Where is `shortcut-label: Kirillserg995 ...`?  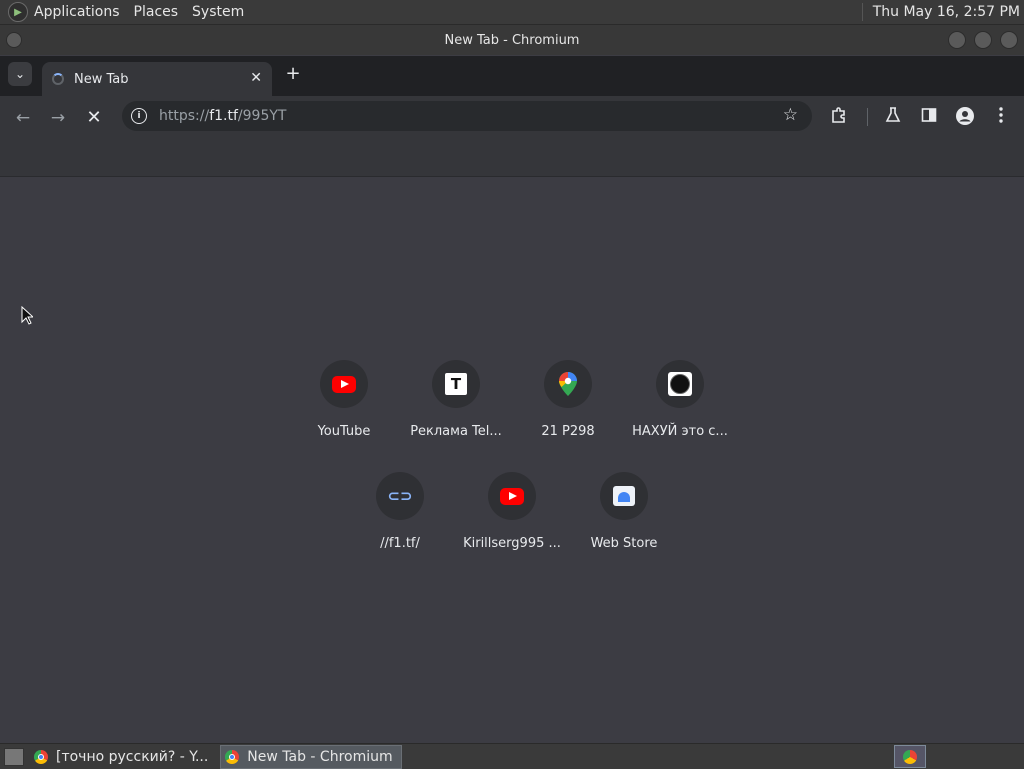 shortcut-label: Kirillserg995 ... is located at coordinates (512, 543).